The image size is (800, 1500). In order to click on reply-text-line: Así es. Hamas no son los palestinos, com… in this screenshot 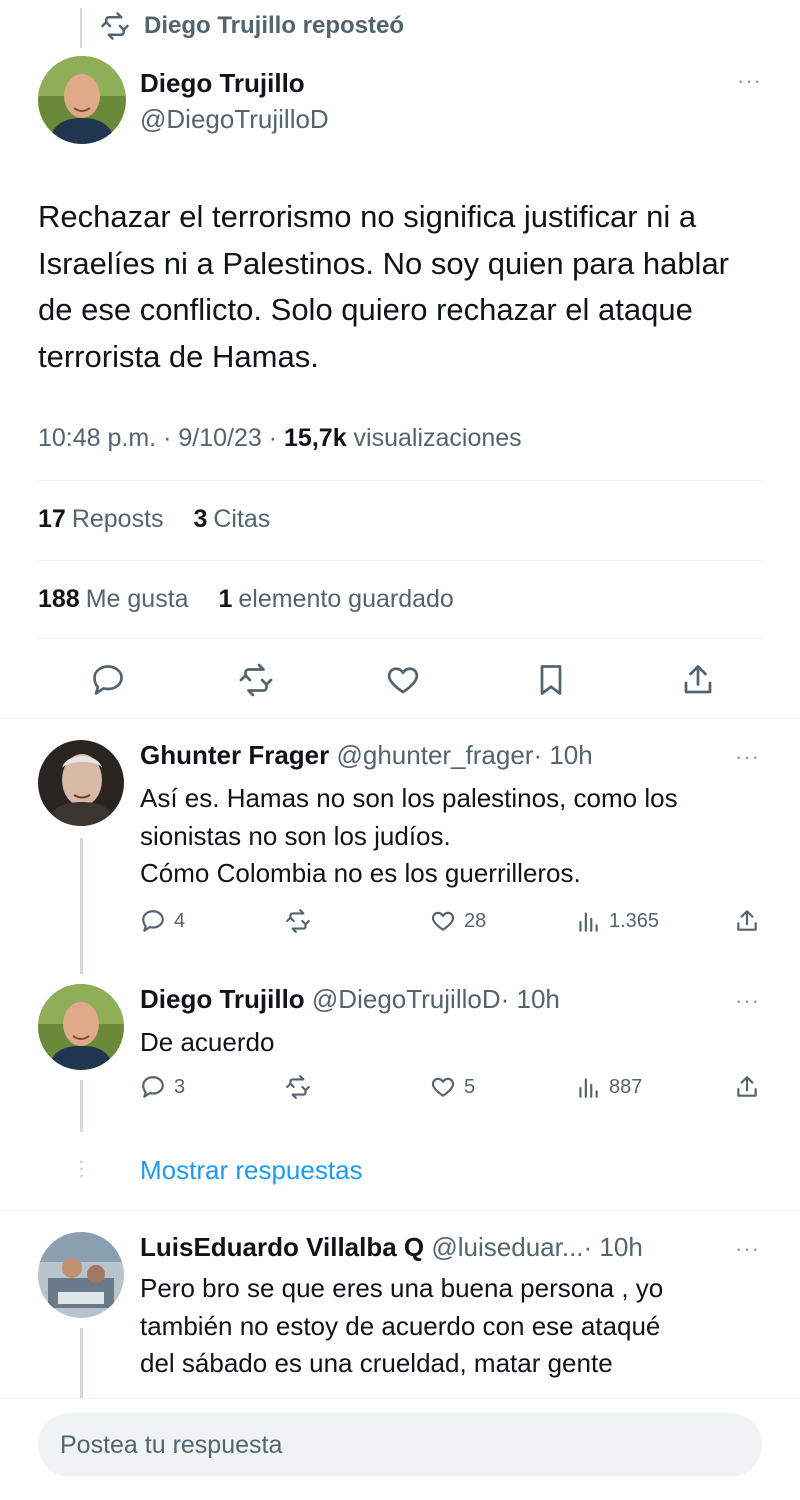, I will do `click(409, 798)`.